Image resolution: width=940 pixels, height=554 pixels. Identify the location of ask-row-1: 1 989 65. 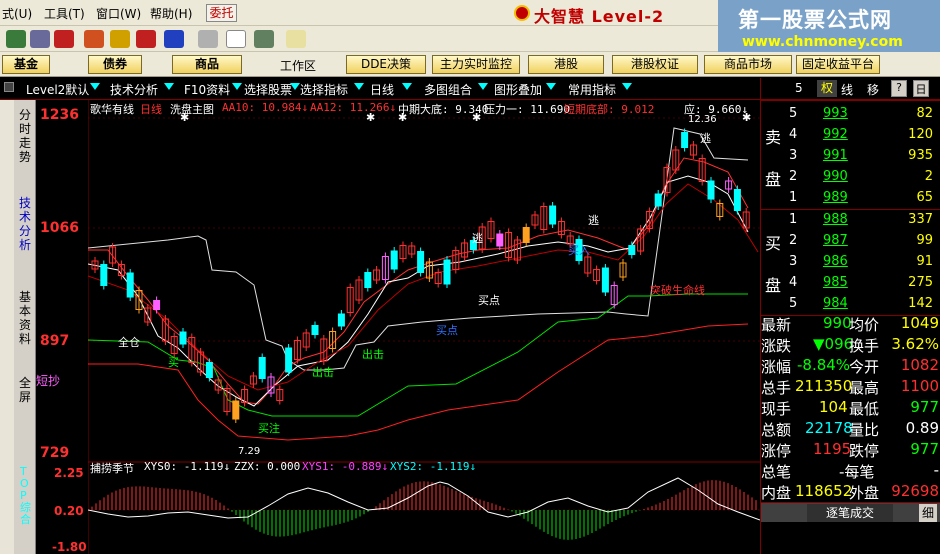
(850, 198).